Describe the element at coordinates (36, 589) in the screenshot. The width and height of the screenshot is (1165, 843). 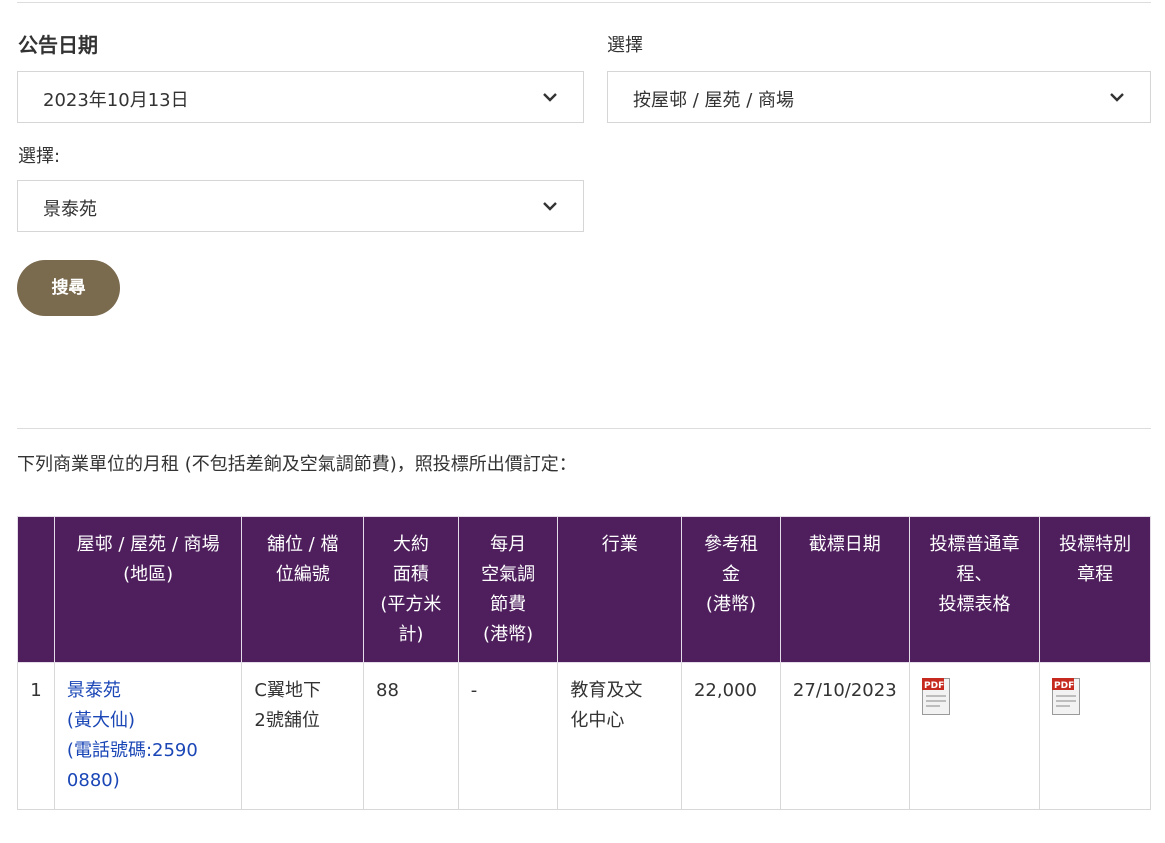
I see `header-index` at that location.